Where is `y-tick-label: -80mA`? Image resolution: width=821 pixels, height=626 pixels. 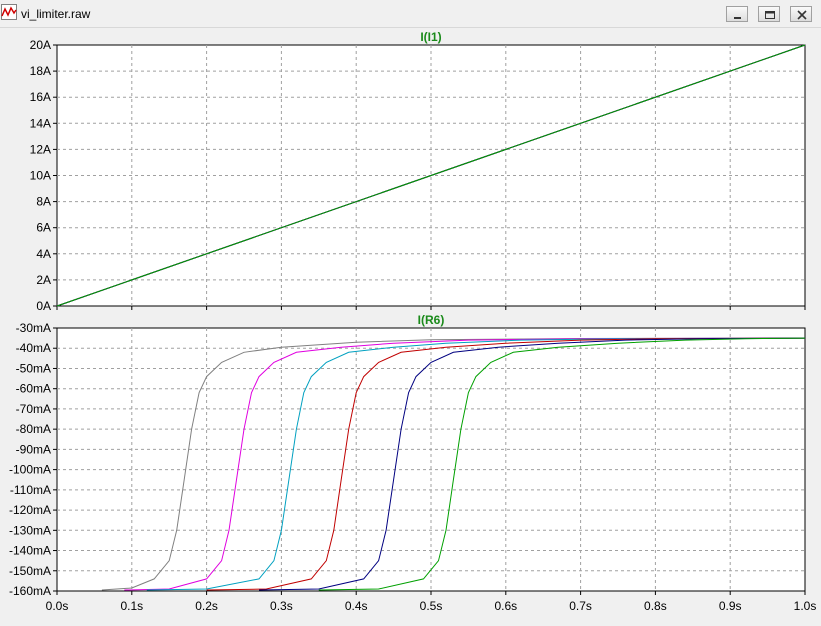 y-tick-label: -80mA is located at coordinates (33, 429).